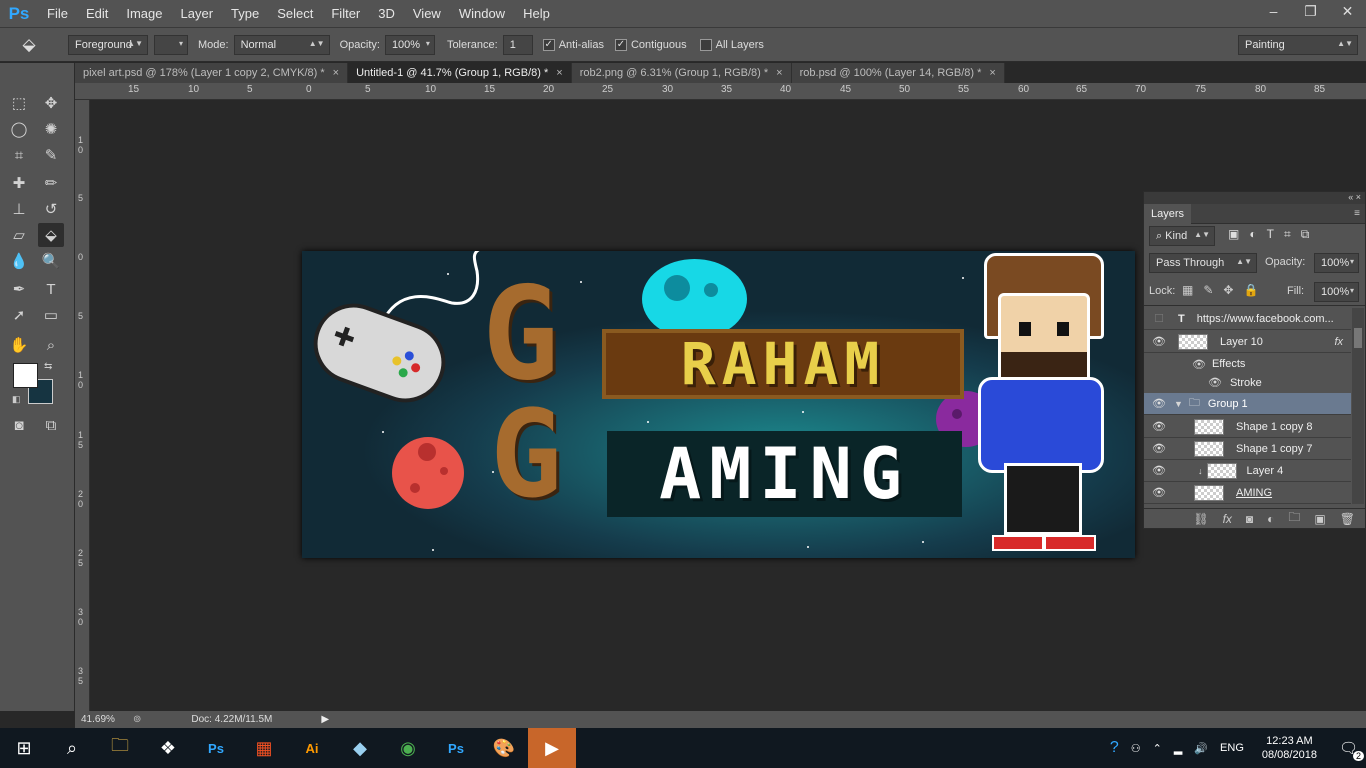  What do you see at coordinates (1358, 406) in the screenshot?
I see `layers-scrollbar` at bounding box center [1358, 406].